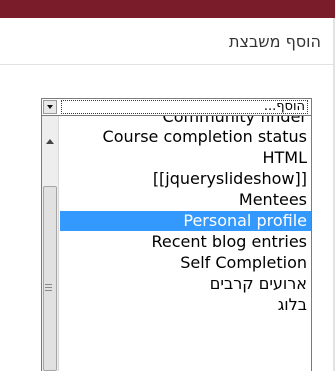 Image resolution: width=335 pixels, height=371 pixels. Describe the element at coordinates (185, 121) in the screenshot. I see `option-community-finder: Community finder` at that location.